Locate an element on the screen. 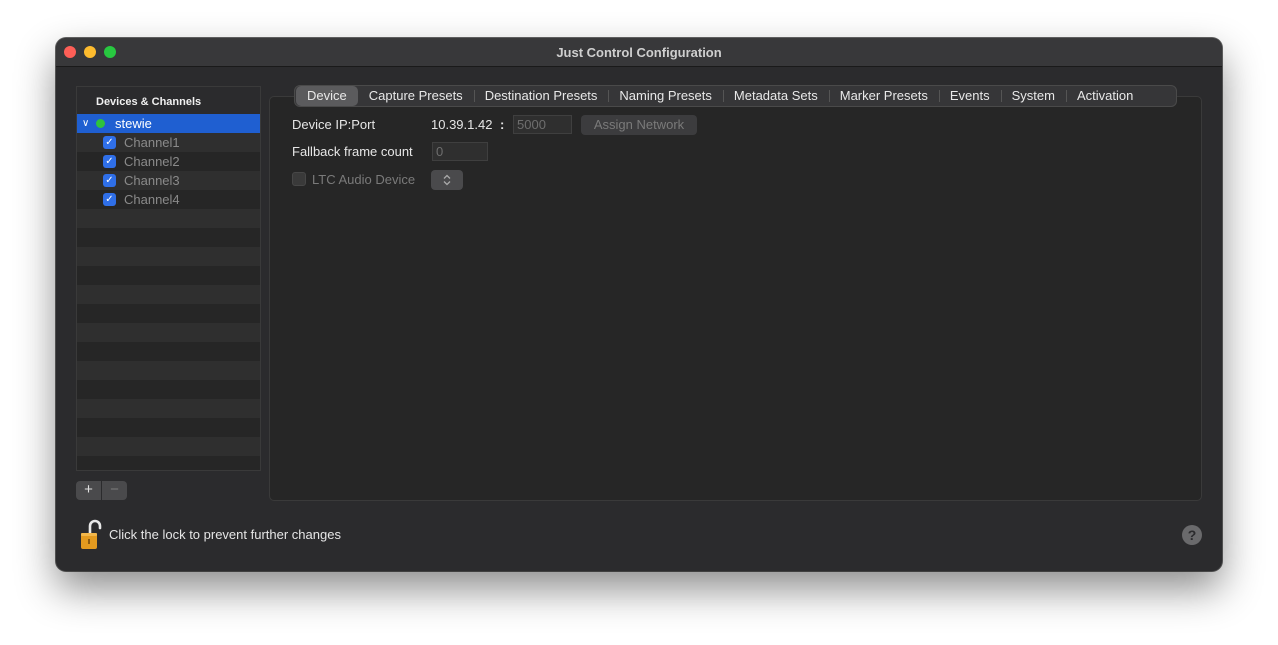 The width and height of the screenshot is (1278, 645). channel-row-1: ✓ Channel1 is located at coordinates (168, 142).